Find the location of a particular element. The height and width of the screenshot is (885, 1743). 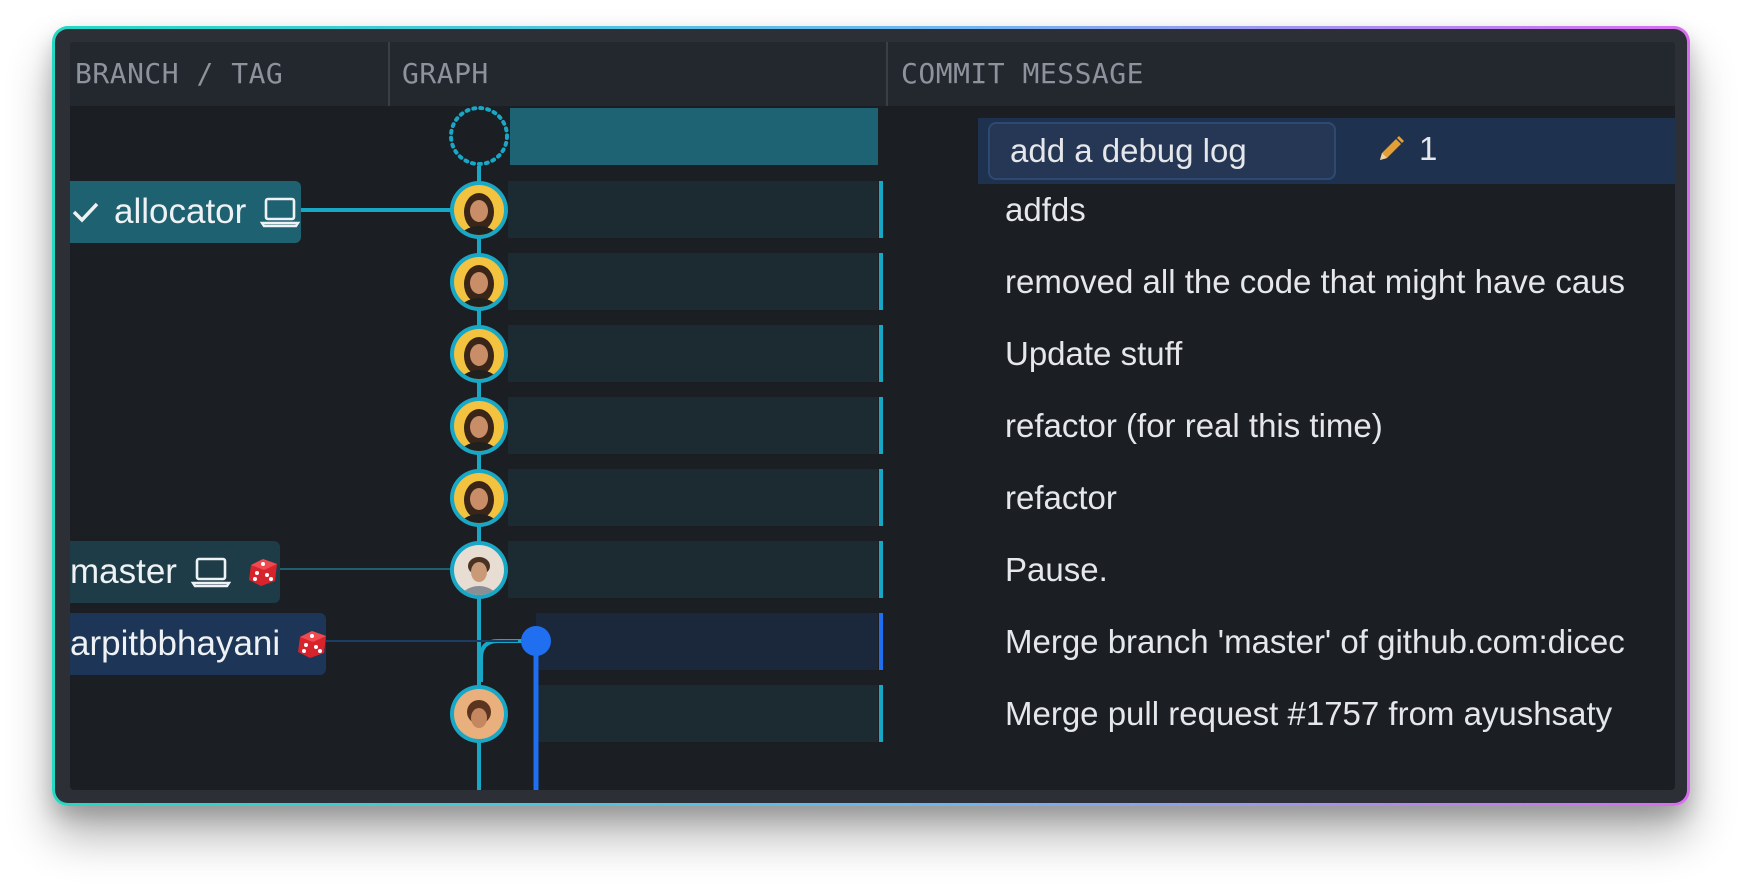

avatar is located at coordinates (479, 714).